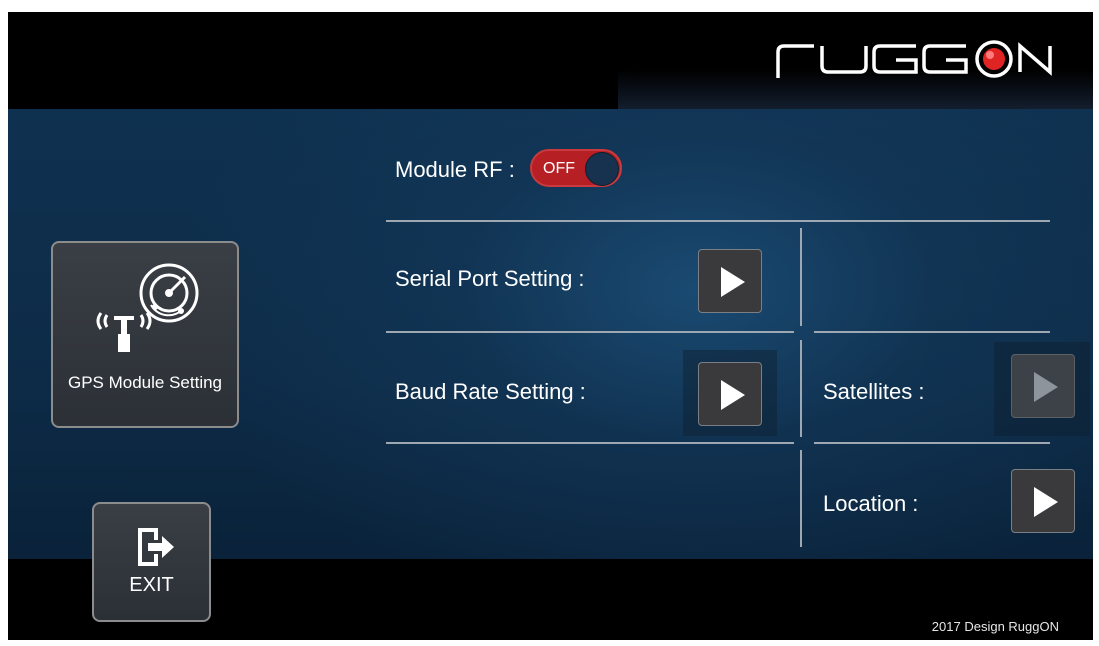 This screenshot has height=646, width=1099. Describe the element at coordinates (490, 391) in the screenshot. I see `baud-rate-setting-label: Baud Rate Setting :` at that location.